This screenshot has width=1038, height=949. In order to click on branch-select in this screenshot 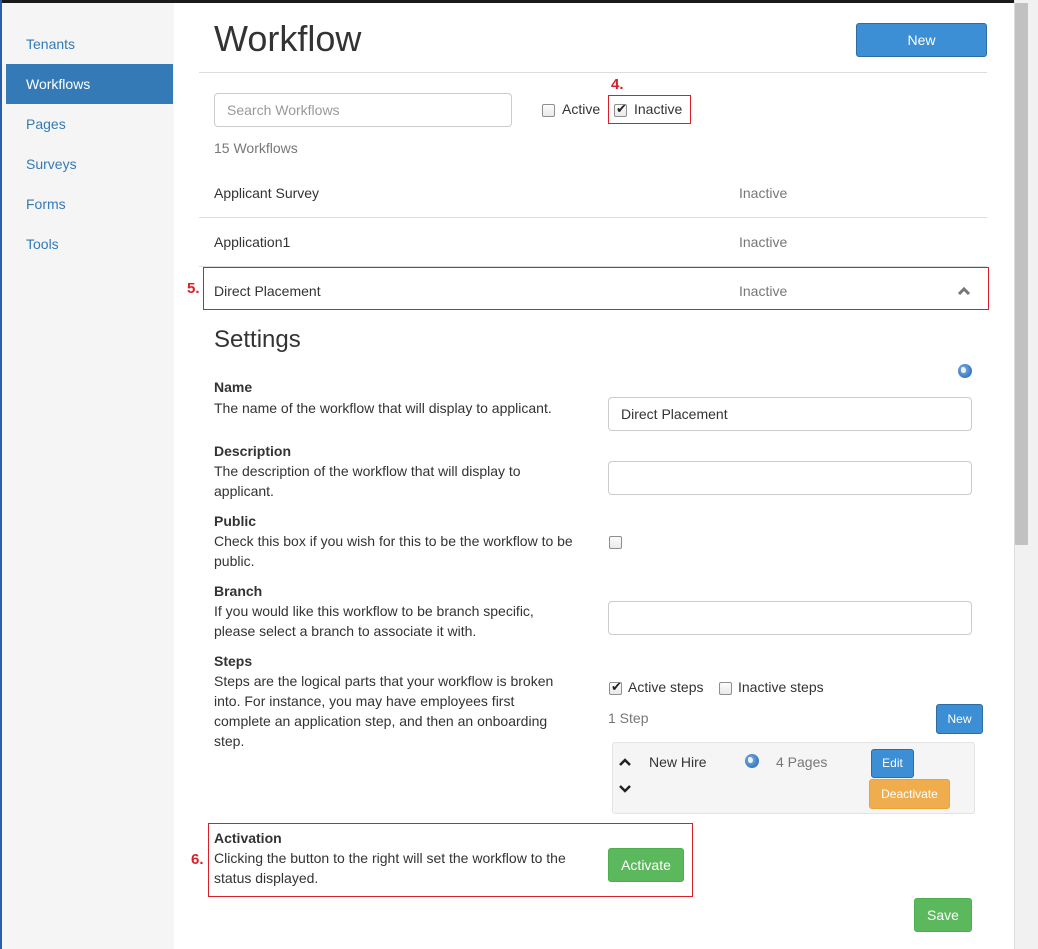, I will do `click(790, 618)`.